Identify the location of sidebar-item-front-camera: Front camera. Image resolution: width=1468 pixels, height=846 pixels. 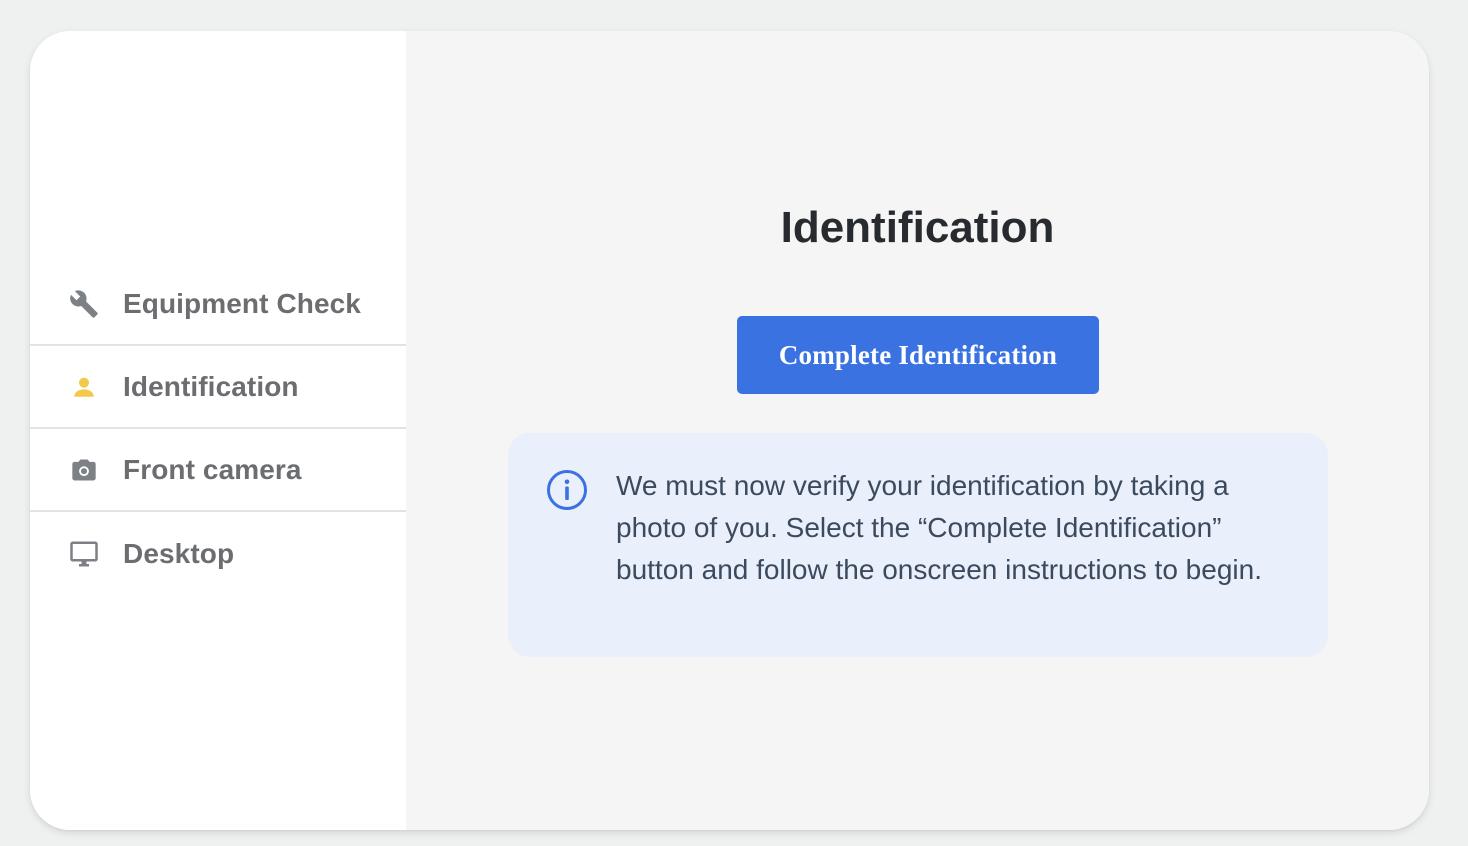
(218, 470).